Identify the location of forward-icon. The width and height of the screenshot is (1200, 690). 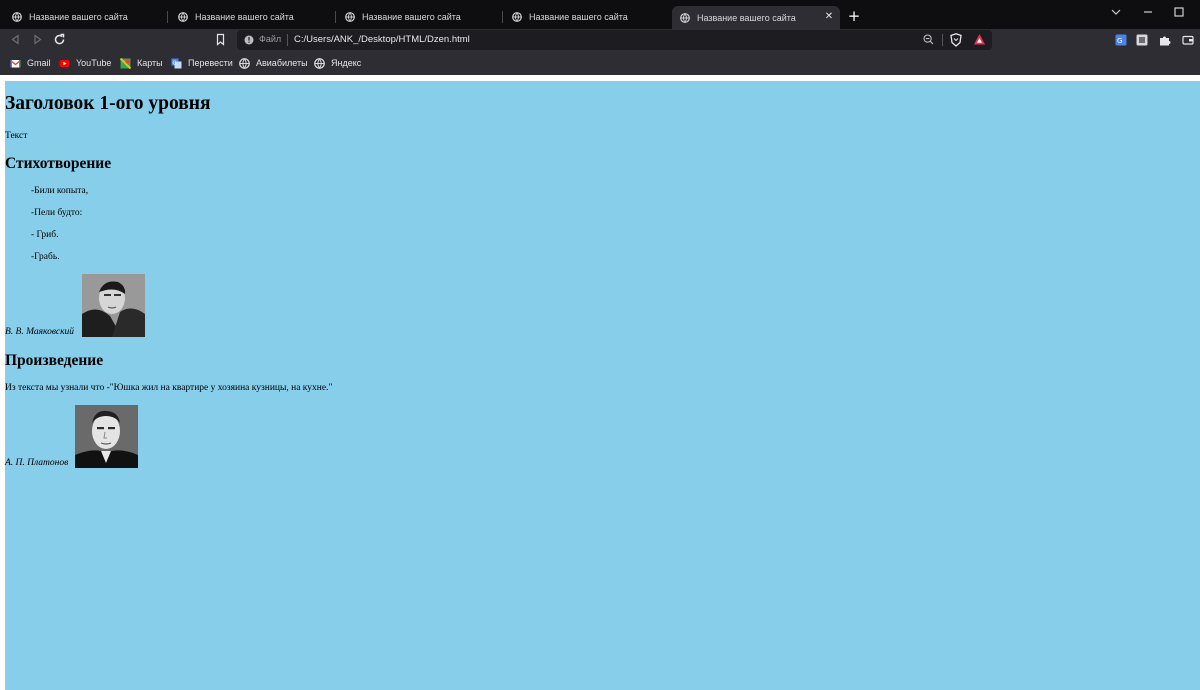
(37, 39).